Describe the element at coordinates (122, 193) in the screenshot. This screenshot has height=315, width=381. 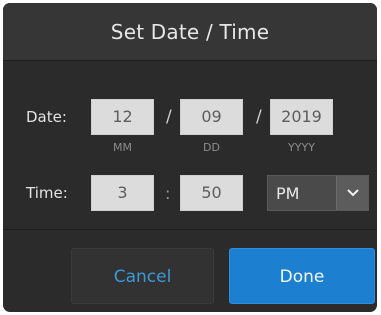
I see `hour-input: 3` at that location.